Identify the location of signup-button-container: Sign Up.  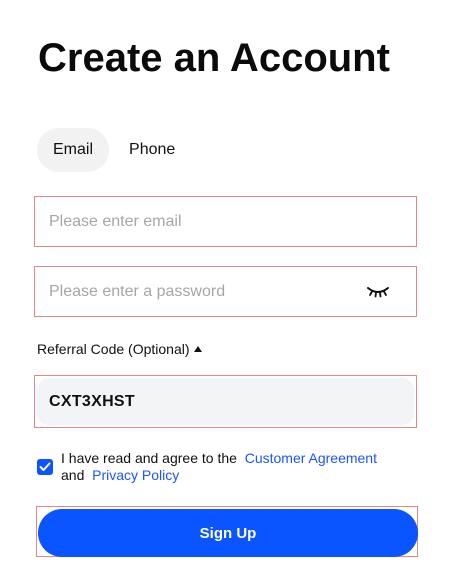
(227, 531).